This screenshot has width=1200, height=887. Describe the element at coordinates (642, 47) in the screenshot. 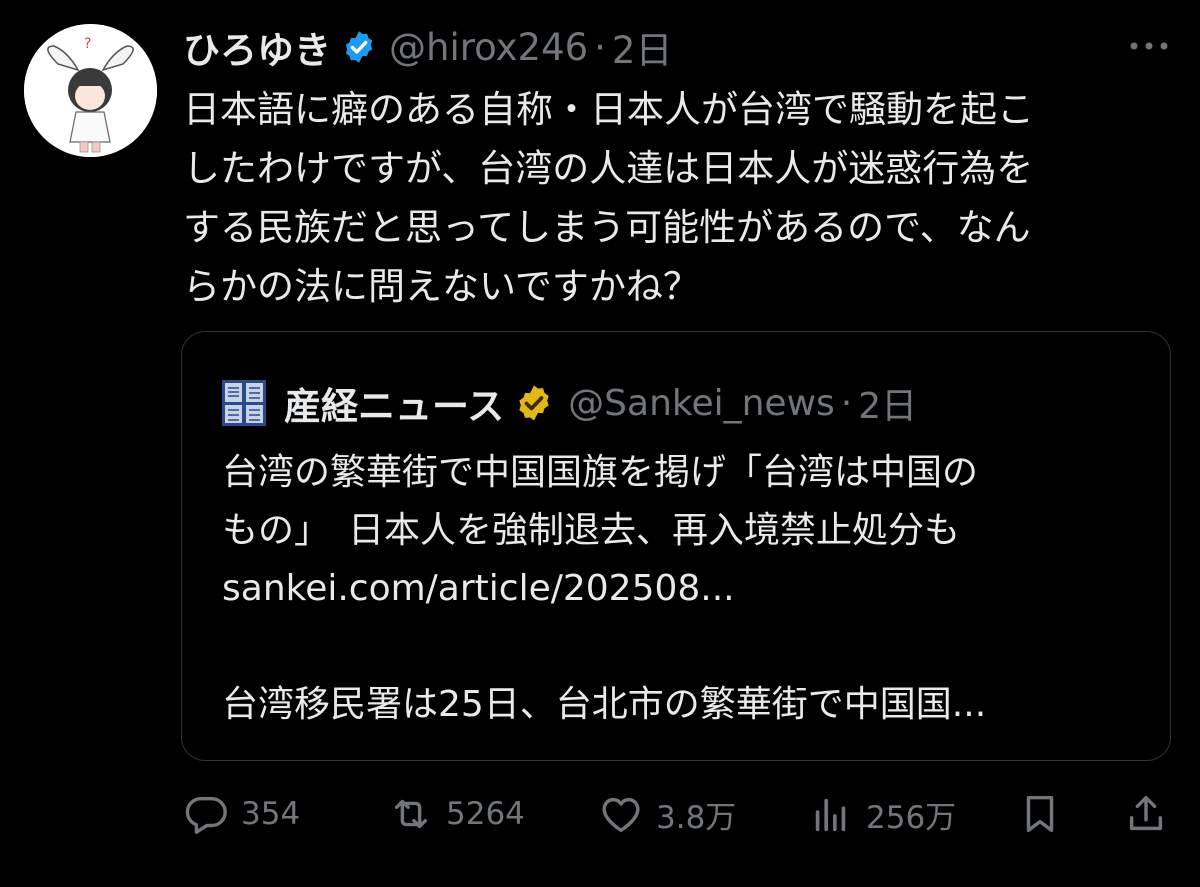

I see `timestamp: 2日` at that location.